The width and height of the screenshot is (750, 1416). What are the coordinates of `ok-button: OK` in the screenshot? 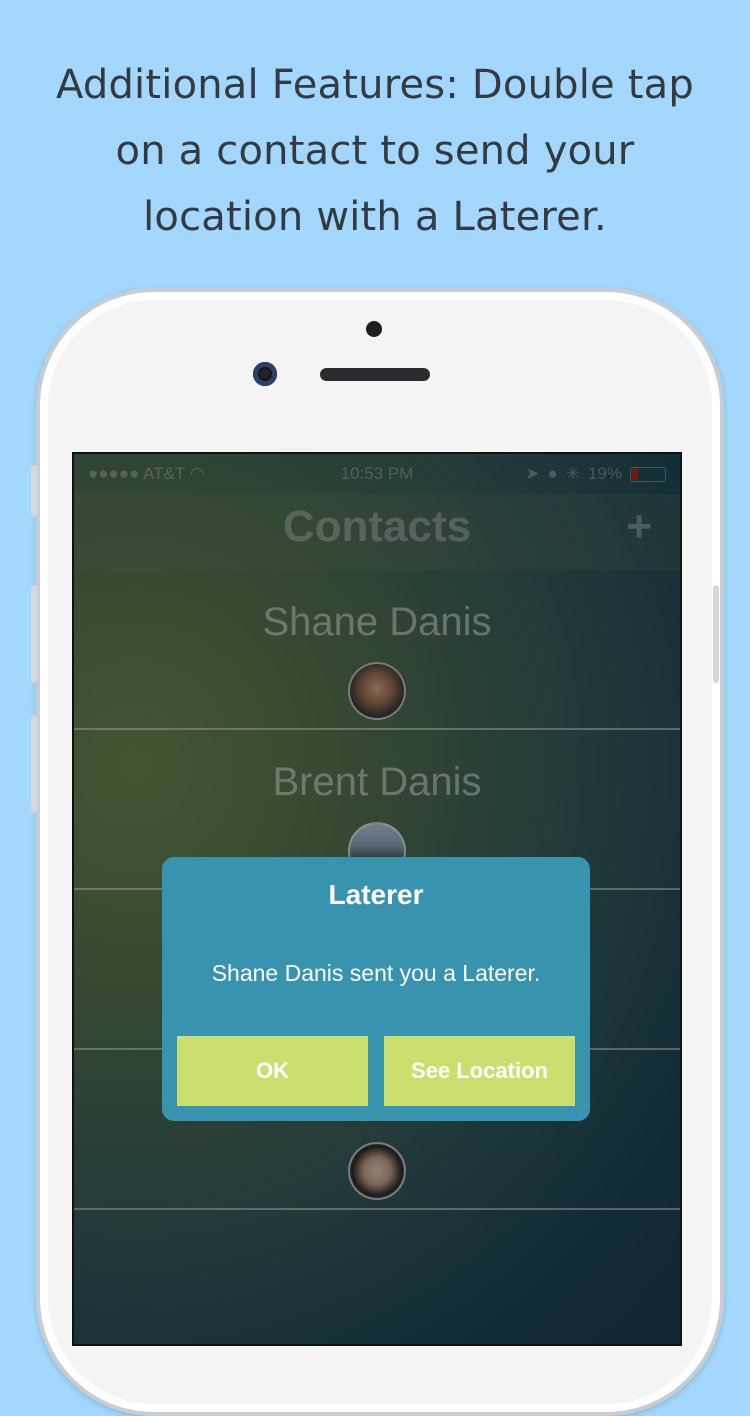 It's located at (272, 1071).